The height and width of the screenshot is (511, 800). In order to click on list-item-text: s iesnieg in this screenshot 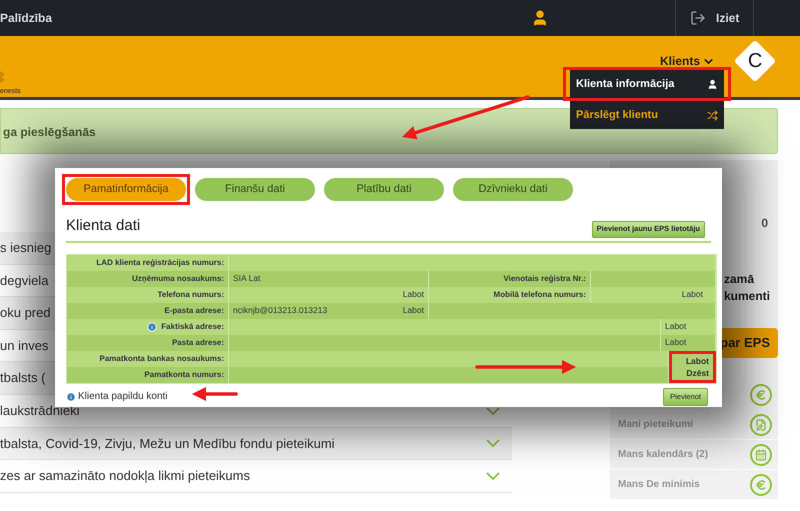, I will do `click(26, 248)`.